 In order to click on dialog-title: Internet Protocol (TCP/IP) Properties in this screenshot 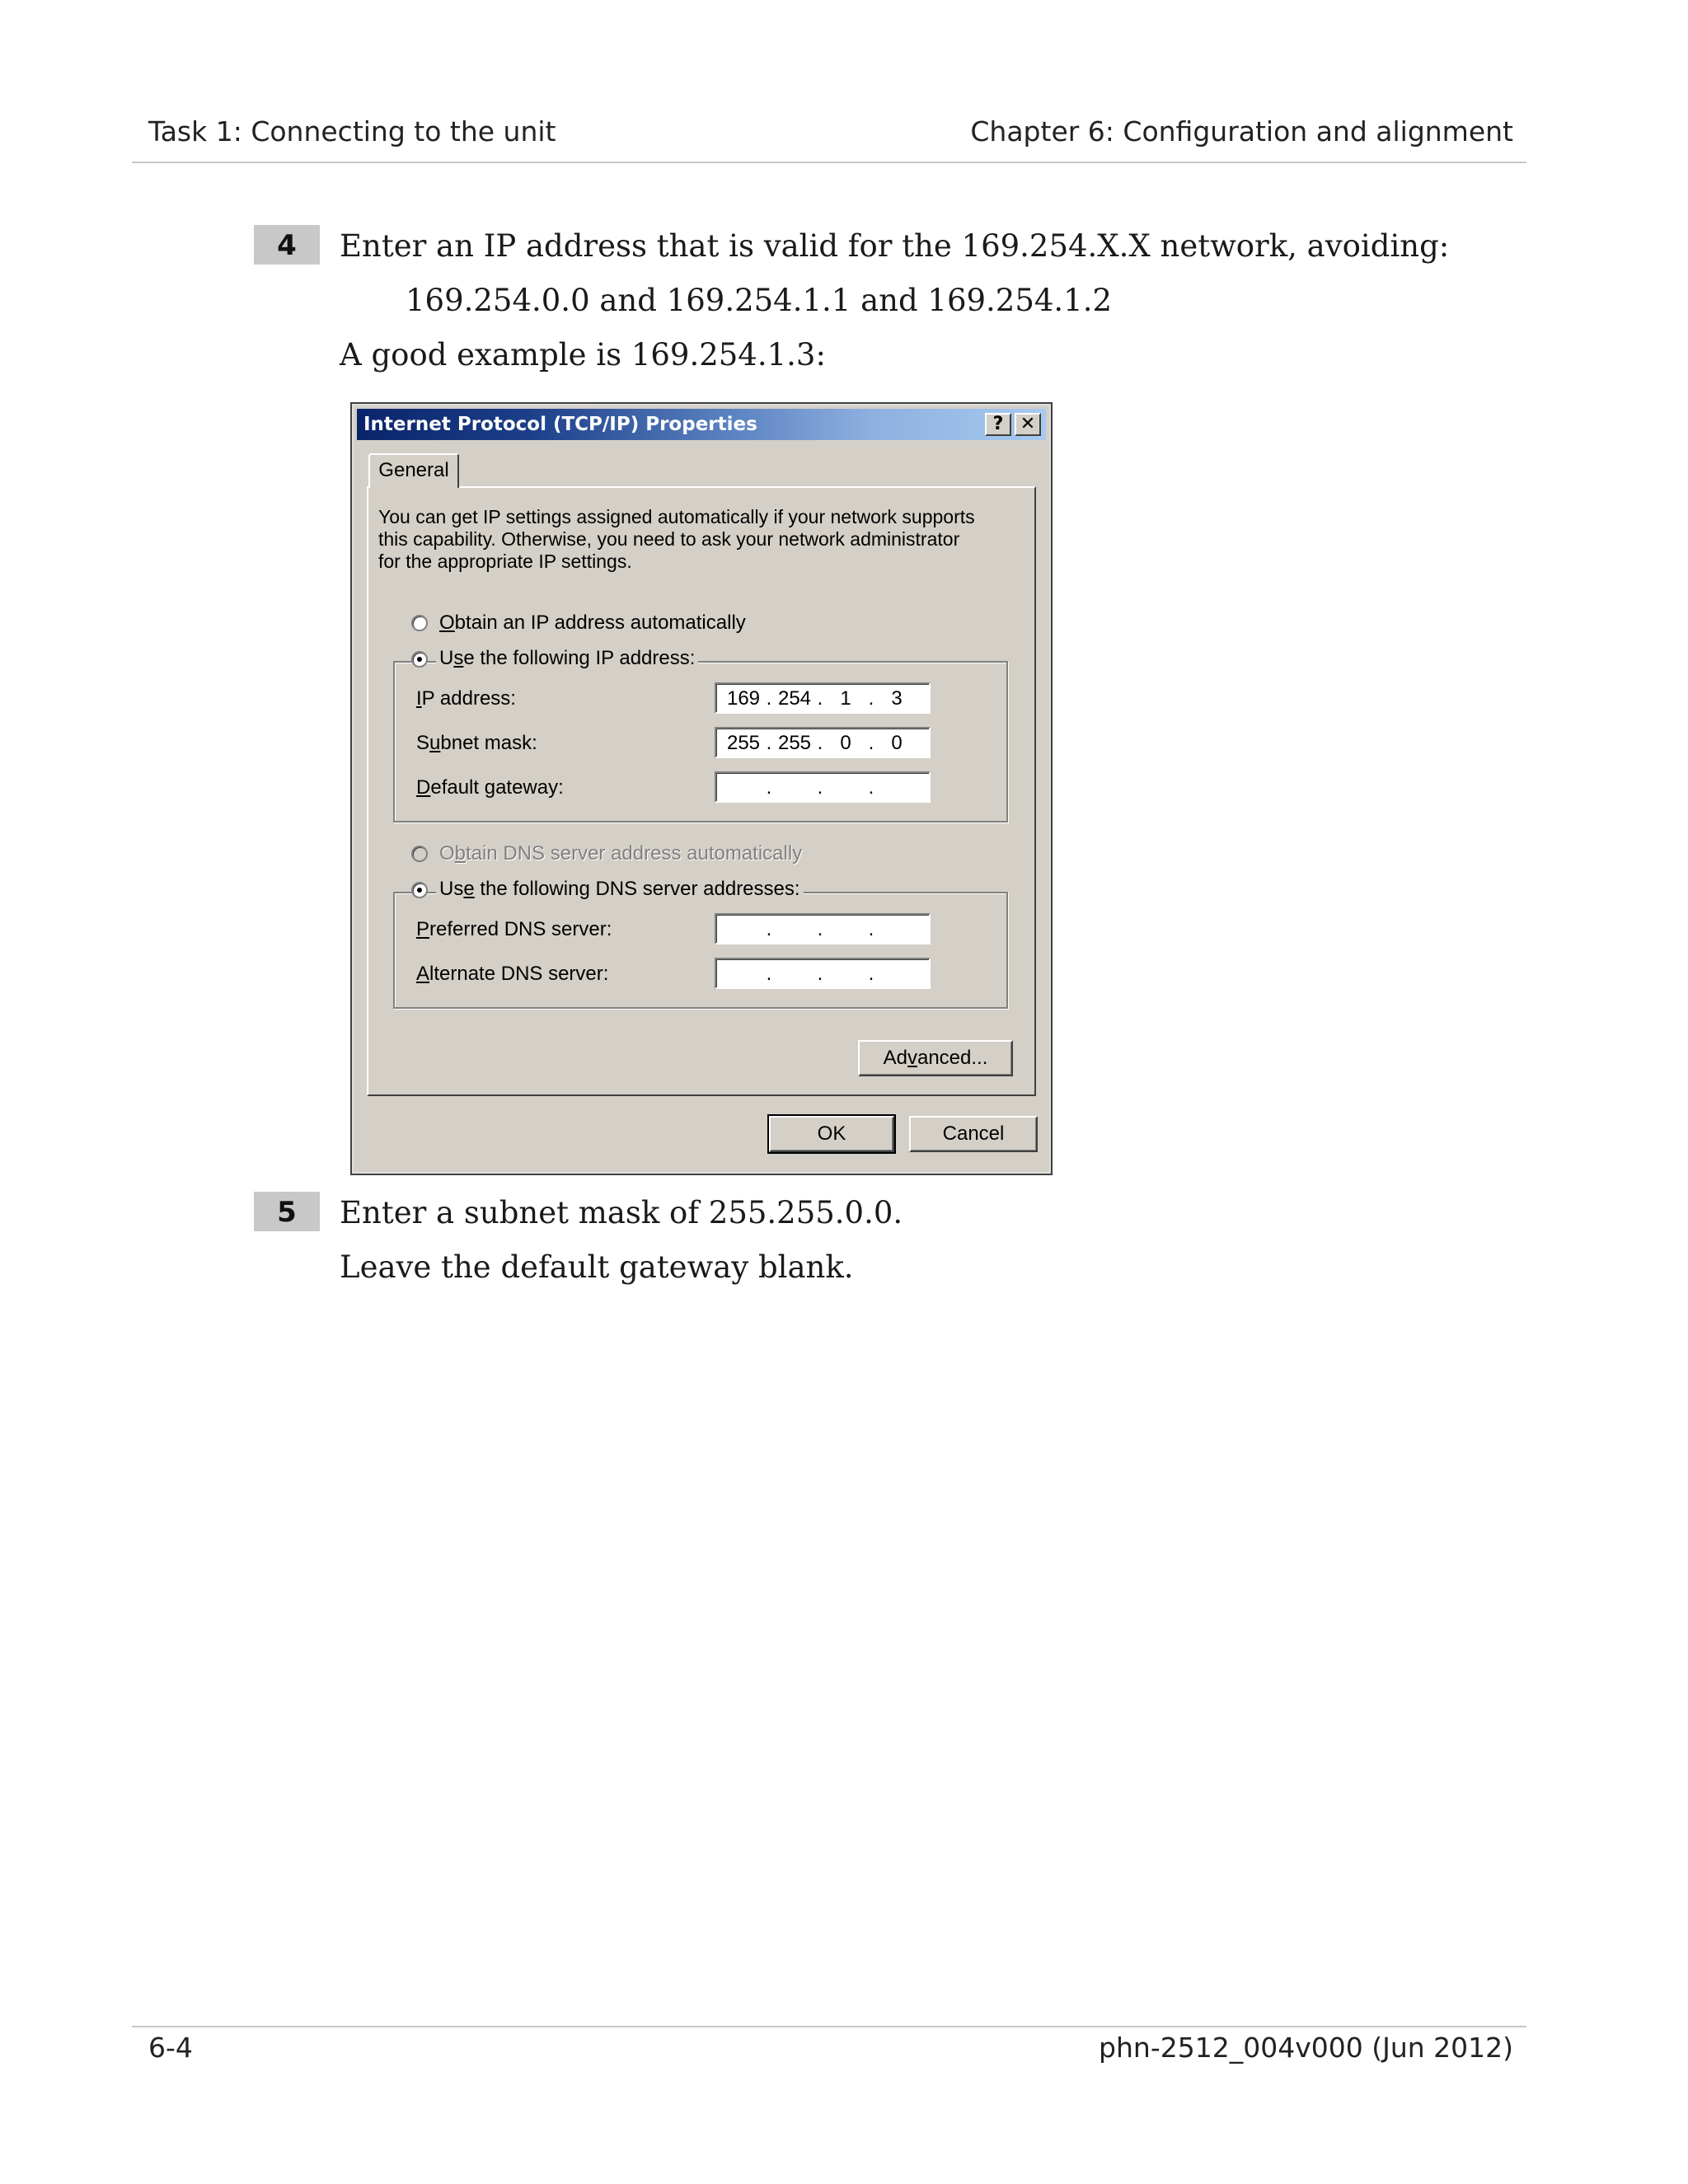, I will do `click(560, 424)`.